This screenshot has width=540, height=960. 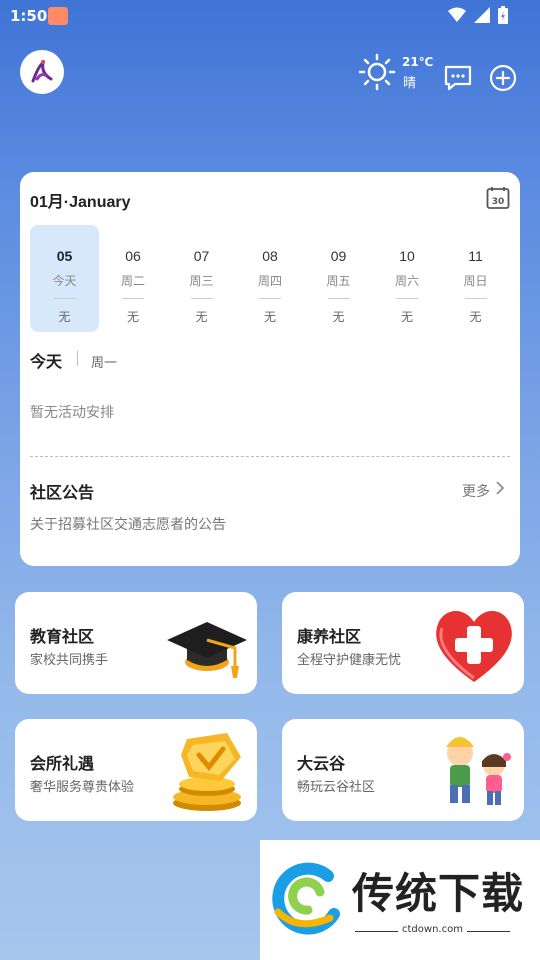 I want to click on add-icon, so click(x=503, y=78).